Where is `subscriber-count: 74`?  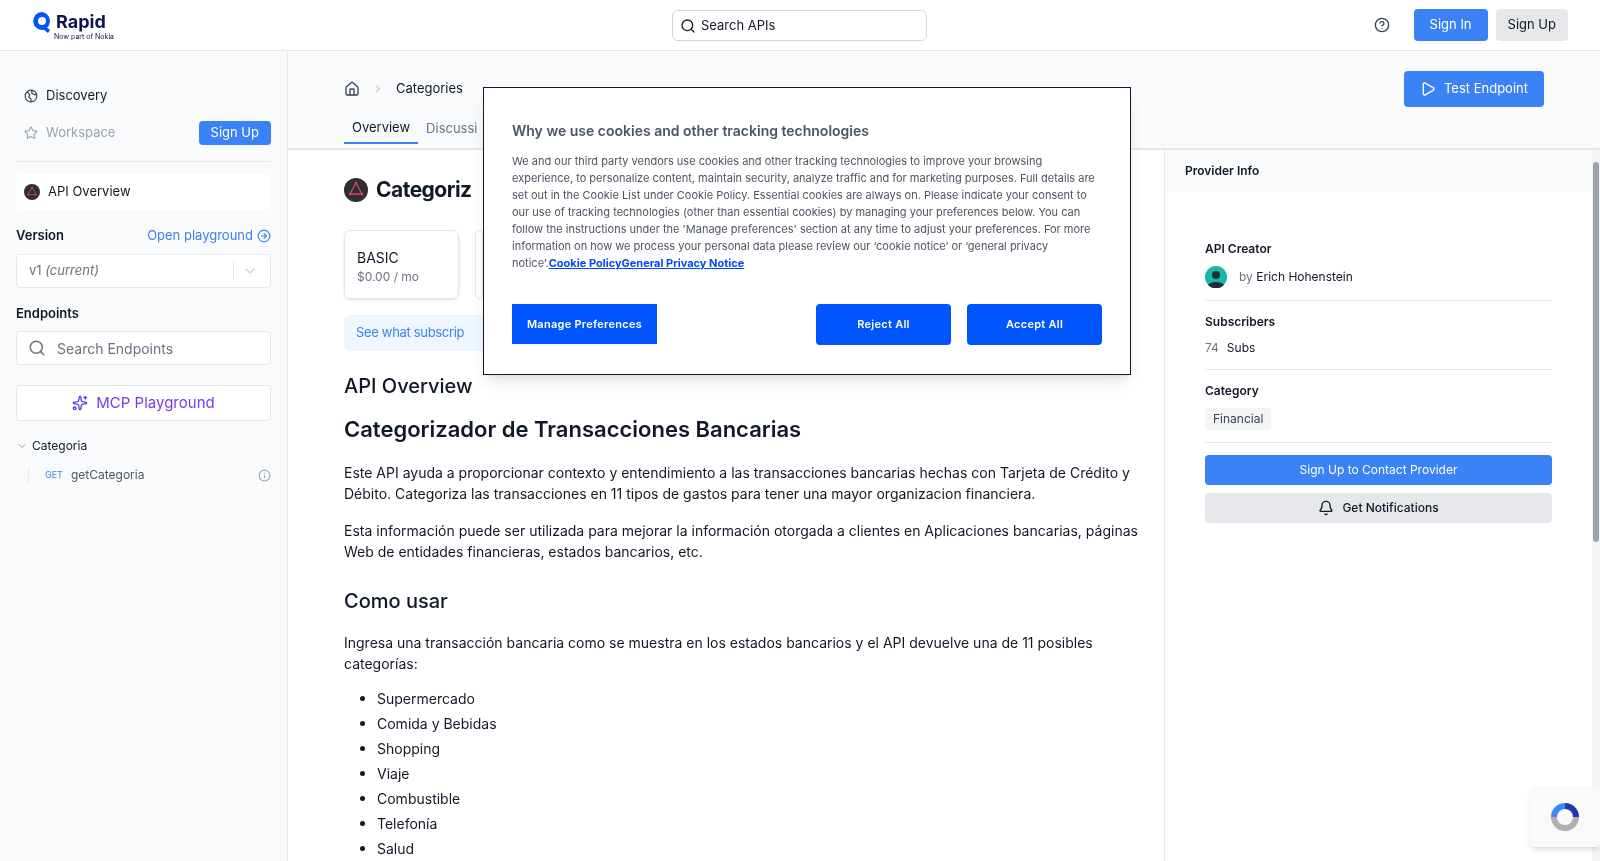 subscriber-count: 74 is located at coordinates (1212, 348).